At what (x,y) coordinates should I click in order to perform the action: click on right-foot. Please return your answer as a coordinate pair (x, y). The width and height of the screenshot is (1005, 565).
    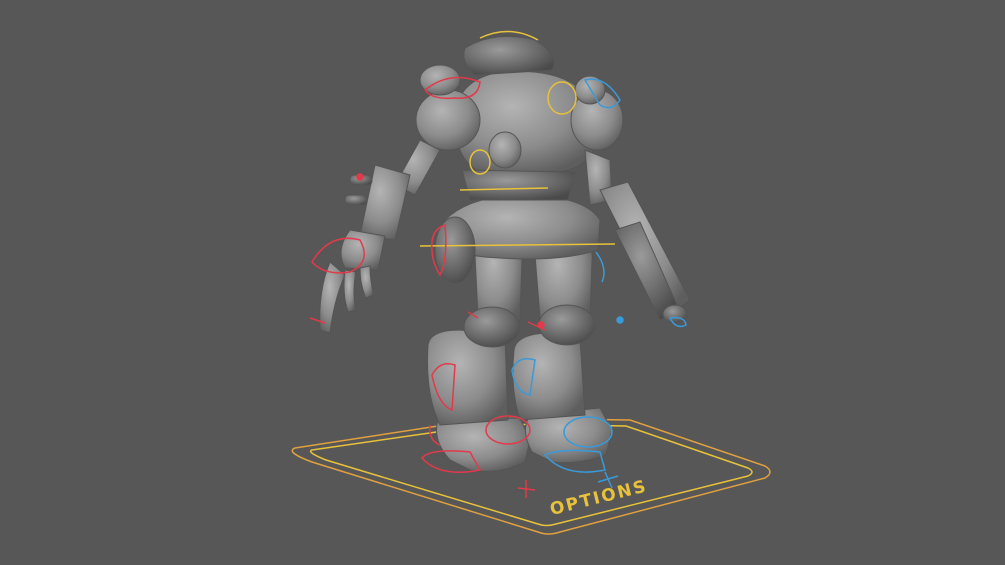
    Looking at the image, I should click on (562, 398).